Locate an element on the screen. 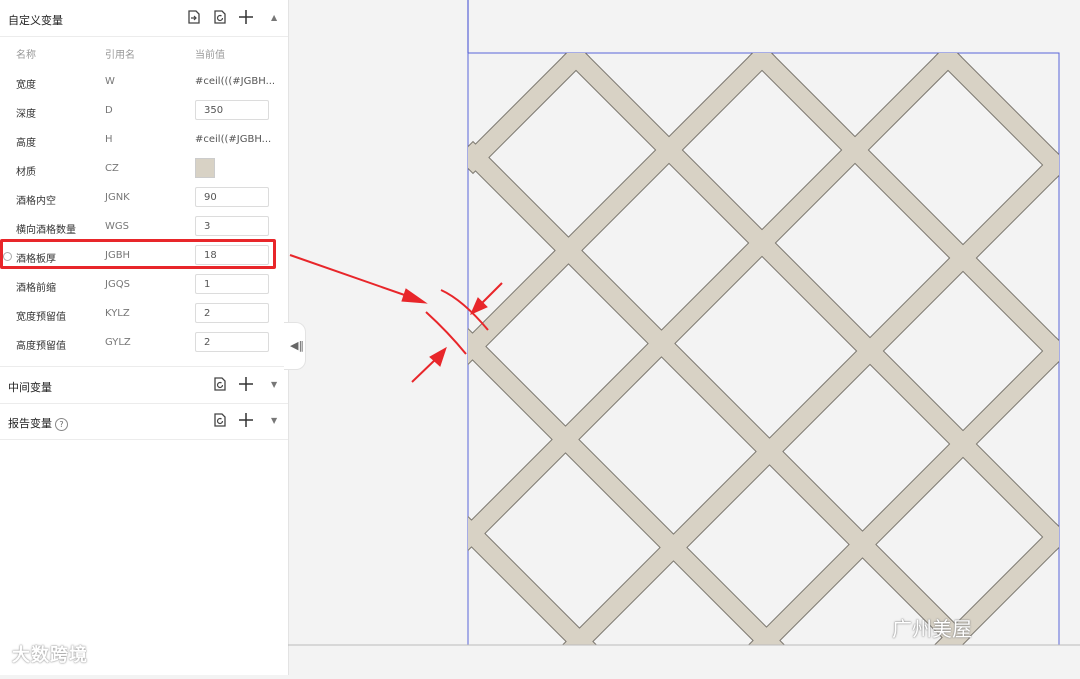 Image resolution: width=1080 pixels, height=679 pixels. variable-value-input: 90 is located at coordinates (232, 197).